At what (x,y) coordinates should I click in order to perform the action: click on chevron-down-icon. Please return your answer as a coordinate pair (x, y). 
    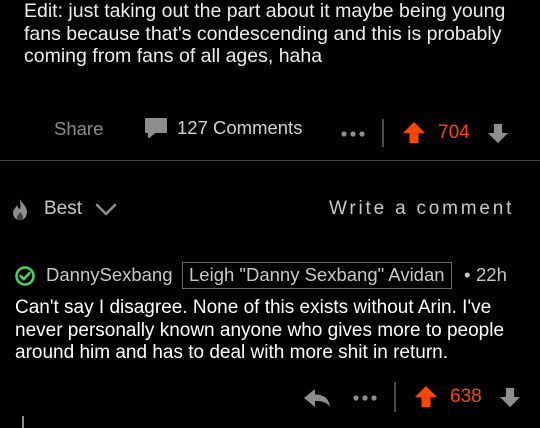
    Looking at the image, I should click on (106, 210).